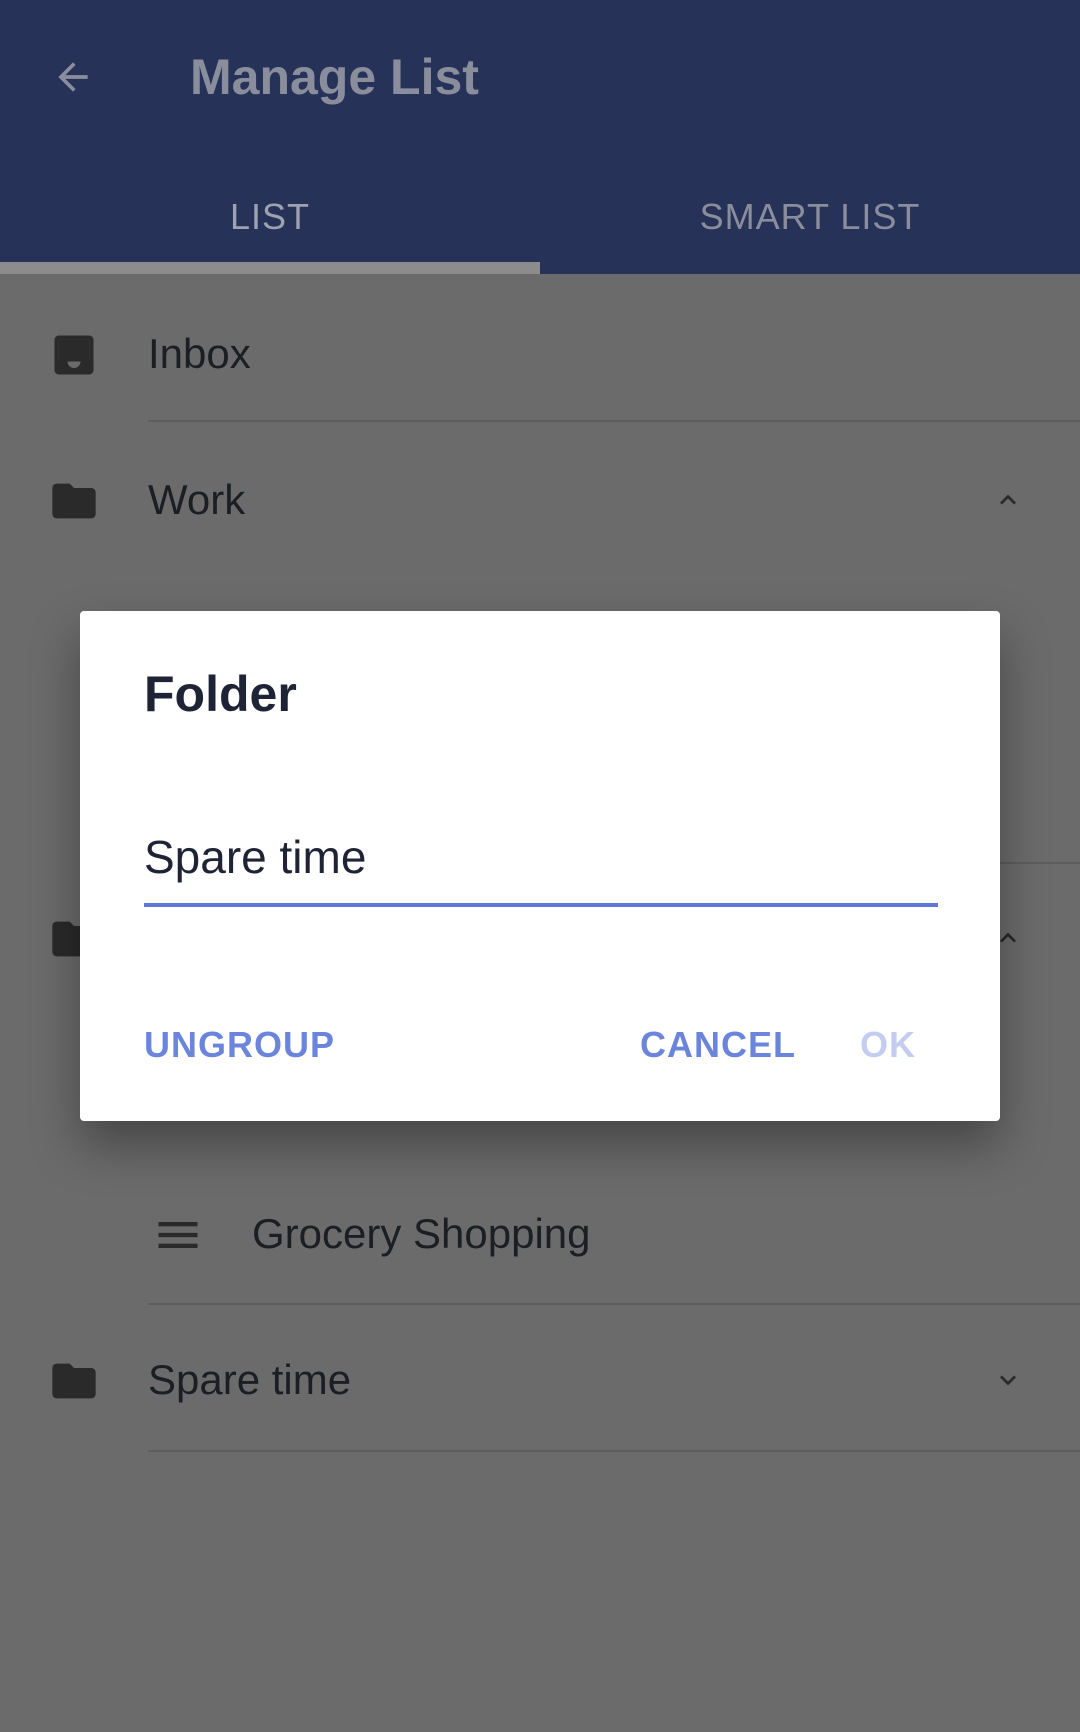  Describe the element at coordinates (197, 499) in the screenshot. I see `work-label: Work` at that location.